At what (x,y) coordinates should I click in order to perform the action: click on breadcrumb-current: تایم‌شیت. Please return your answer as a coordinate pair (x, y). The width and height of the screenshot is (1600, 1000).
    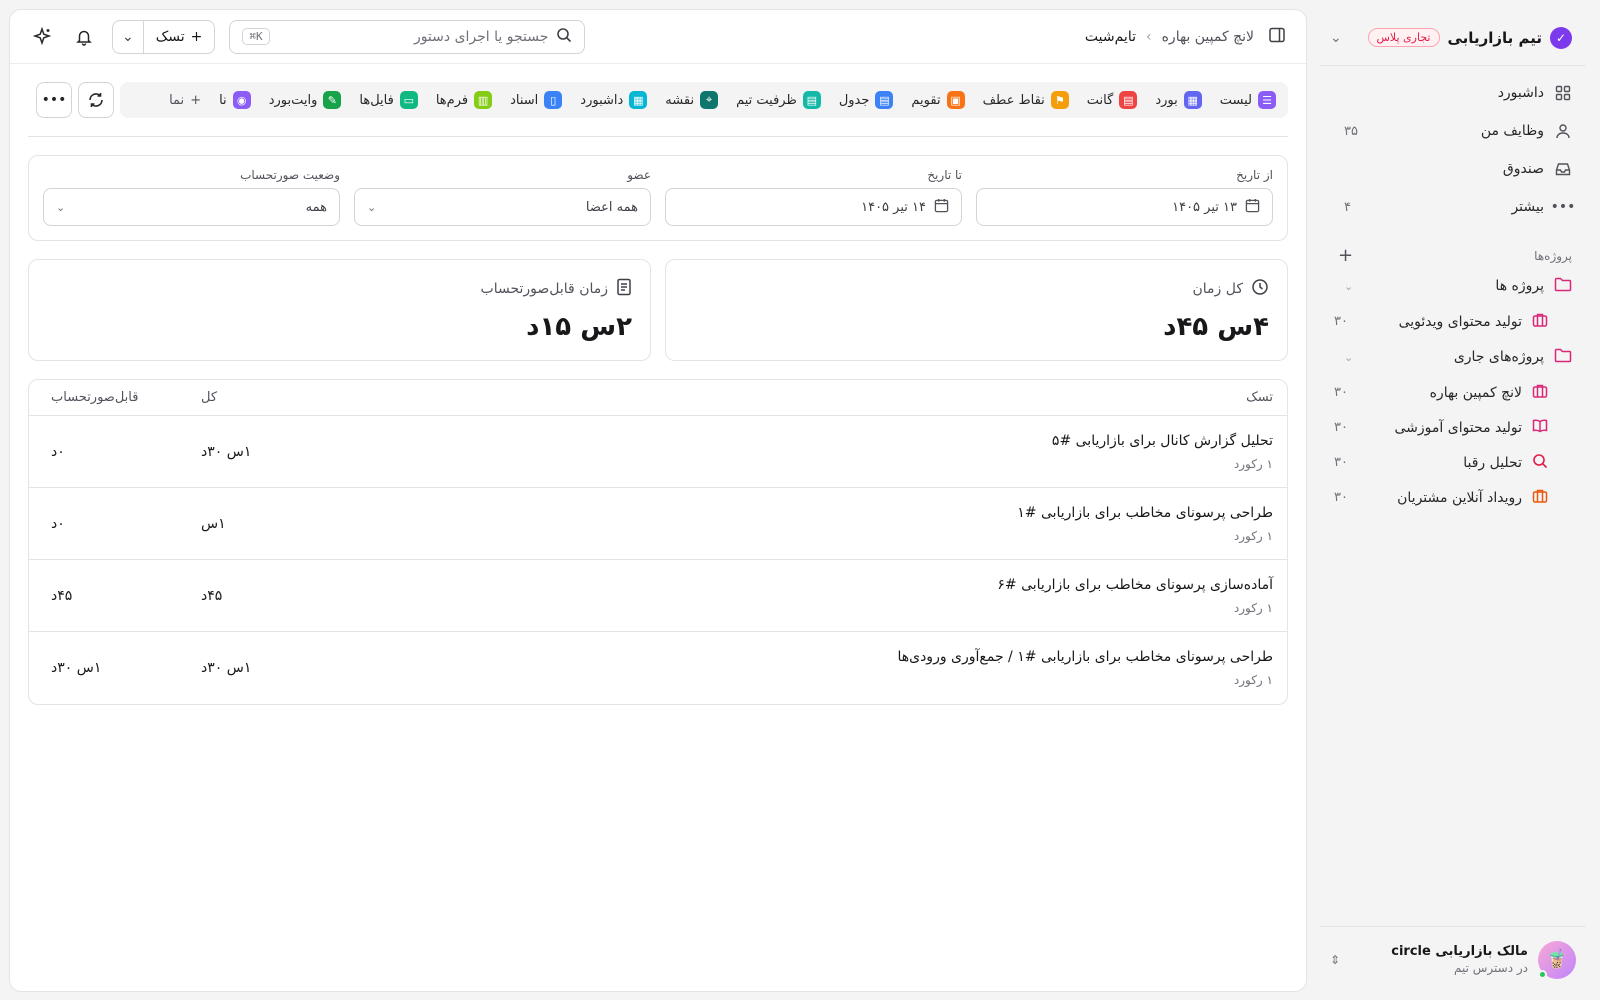
    Looking at the image, I should click on (1110, 36).